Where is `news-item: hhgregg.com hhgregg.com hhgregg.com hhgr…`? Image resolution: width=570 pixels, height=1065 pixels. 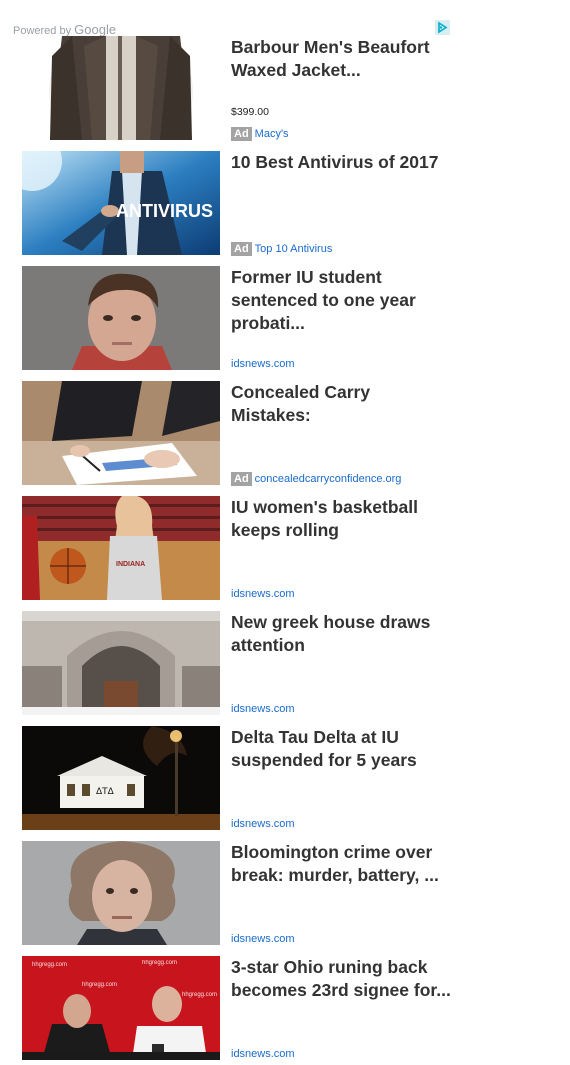
news-item: hhgregg.com hhgregg.com hhgregg.com hhgr… is located at coordinates (237, 1008).